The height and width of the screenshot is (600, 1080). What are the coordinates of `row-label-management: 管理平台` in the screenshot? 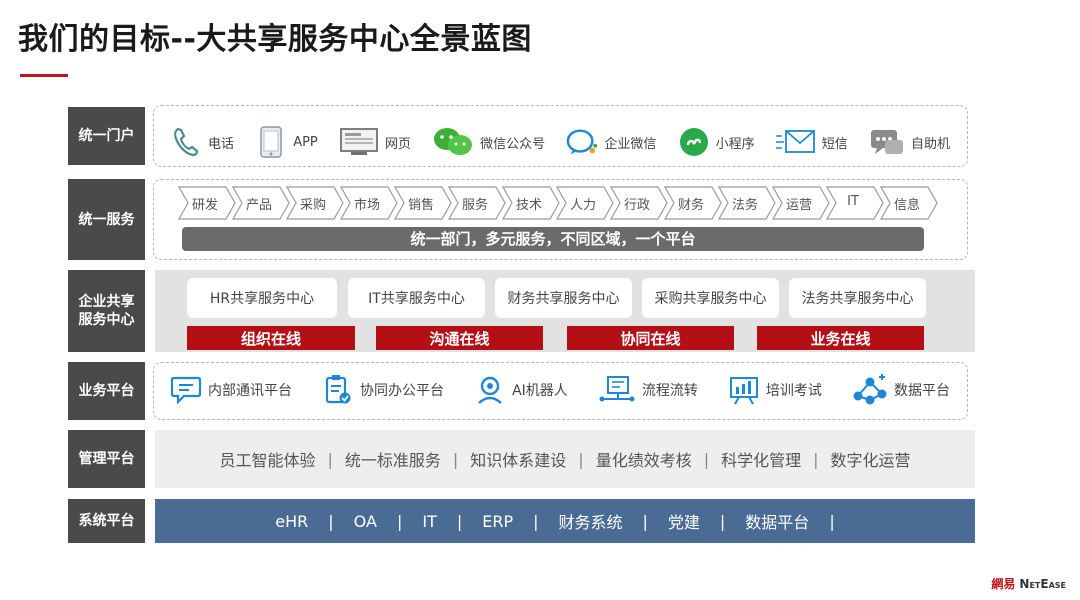 It's located at (106, 459).